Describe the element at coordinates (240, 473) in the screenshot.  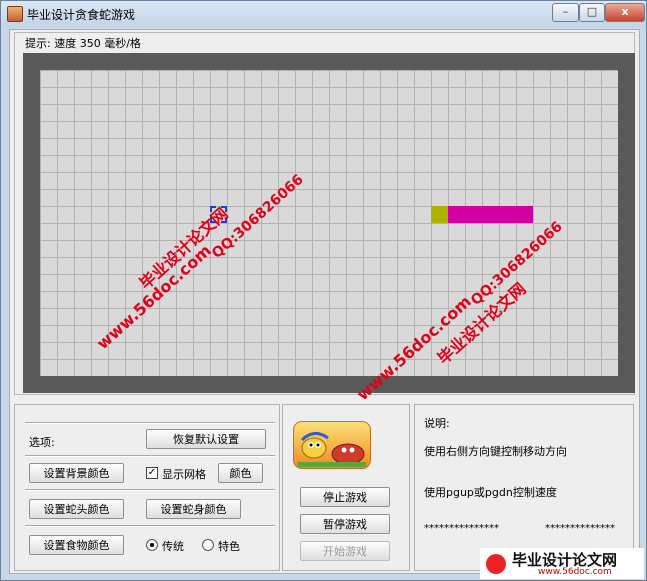
I see `grid-color-button: 颜色` at that location.